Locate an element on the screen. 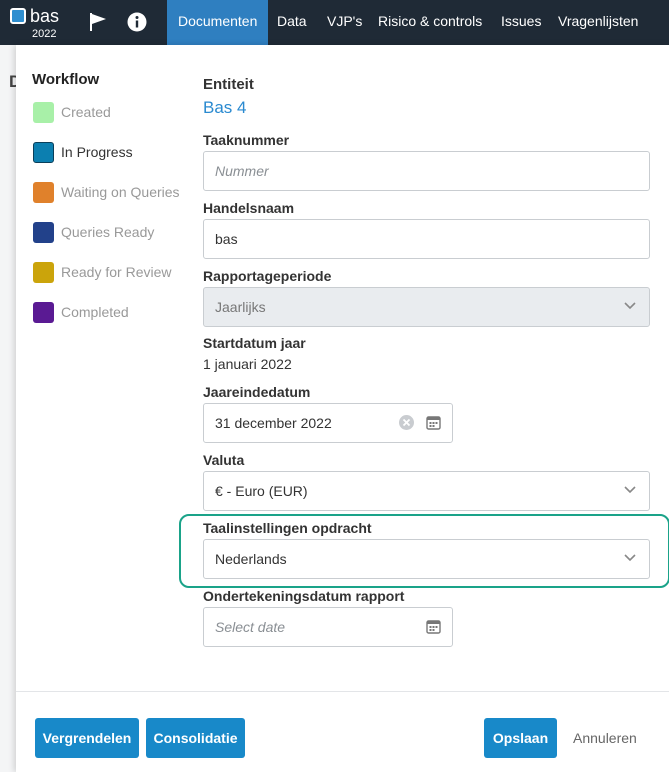 This screenshot has height=772, width=669. year-end-date-input: 31 december 2022 is located at coordinates (328, 423).